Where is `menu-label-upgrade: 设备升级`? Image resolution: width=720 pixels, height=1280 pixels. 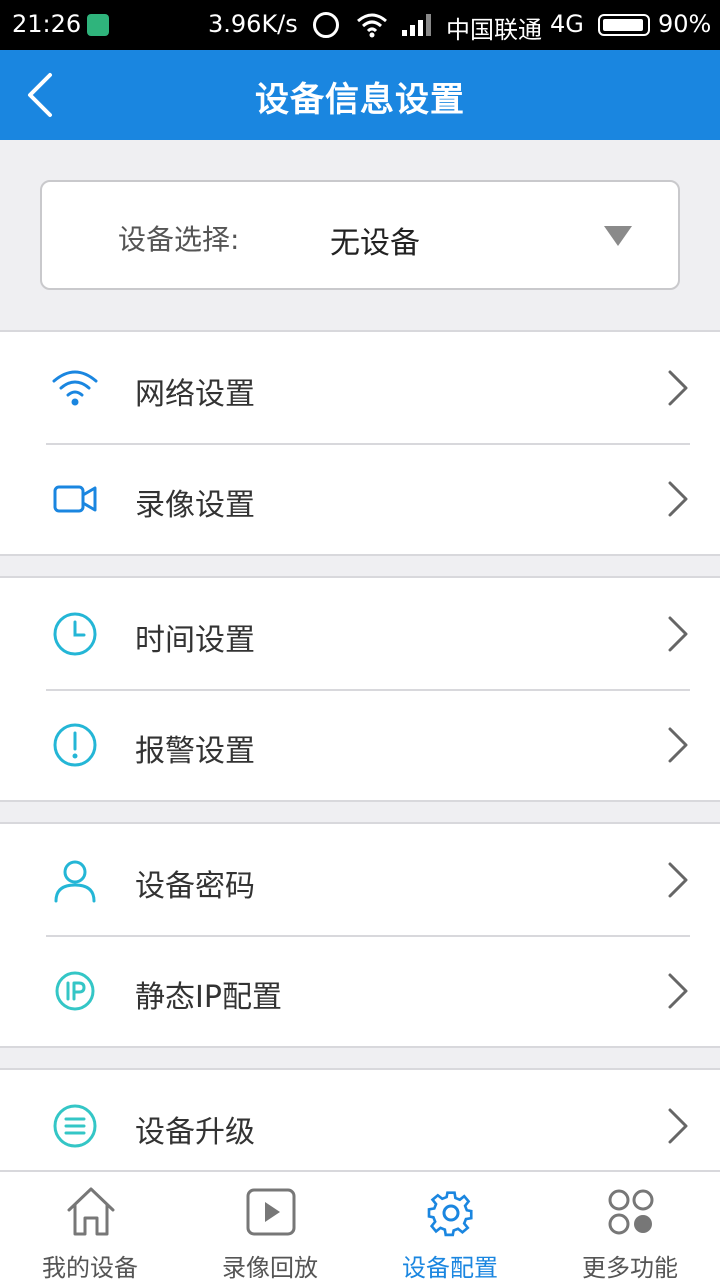
menu-label-upgrade: 设备升级 is located at coordinates (195, 1132).